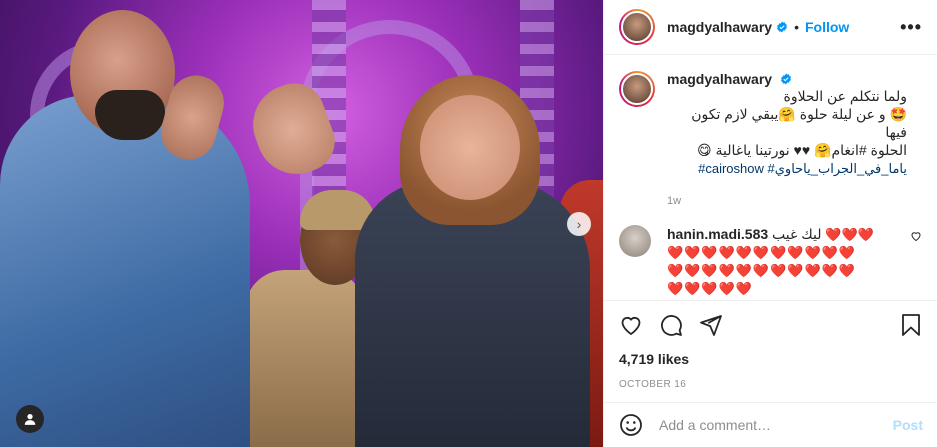  Describe the element at coordinates (771, 384) in the screenshot. I see `post-date: OCTOBER 16` at that location.